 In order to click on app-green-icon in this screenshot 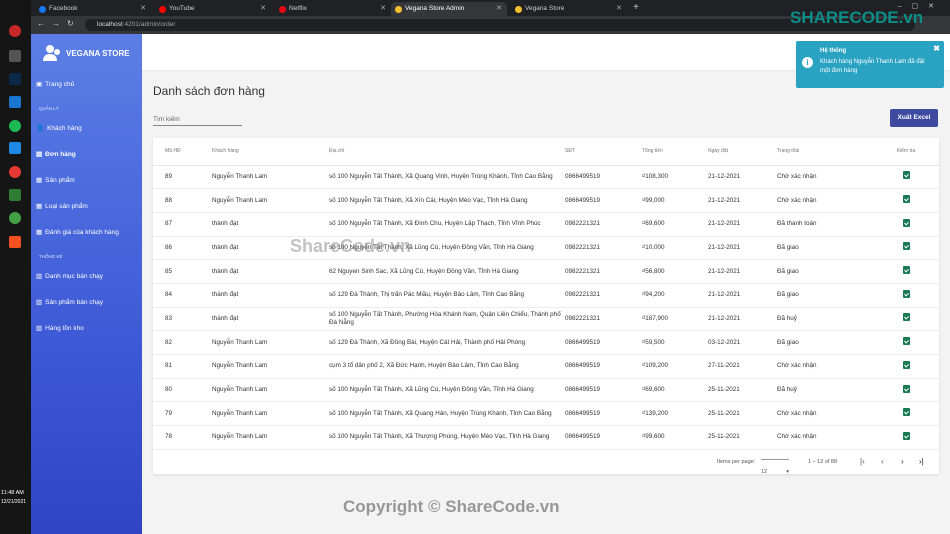, I will do `click(15, 218)`.